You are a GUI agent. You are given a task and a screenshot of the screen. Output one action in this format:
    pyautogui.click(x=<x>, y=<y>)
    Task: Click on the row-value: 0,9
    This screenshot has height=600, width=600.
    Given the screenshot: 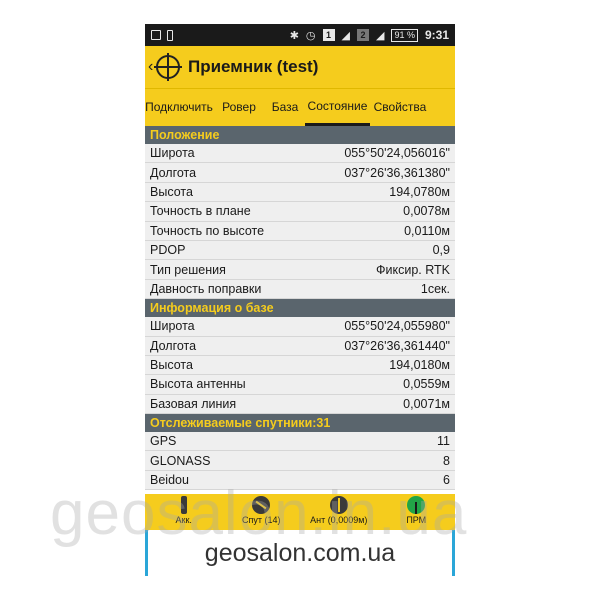 What is the action you would take?
    pyautogui.click(x=441, y=250)
    